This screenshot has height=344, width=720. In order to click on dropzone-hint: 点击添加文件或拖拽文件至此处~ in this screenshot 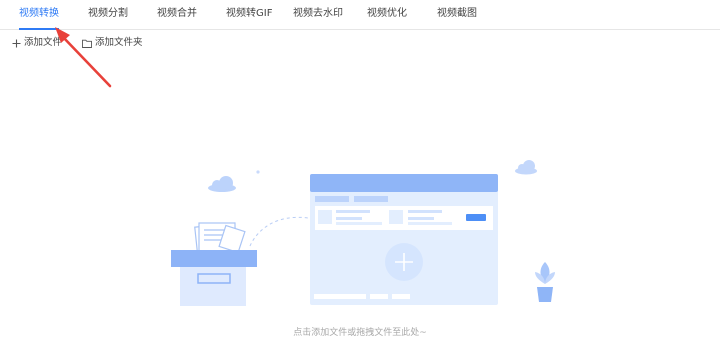, I will do `click(360, 333)`.